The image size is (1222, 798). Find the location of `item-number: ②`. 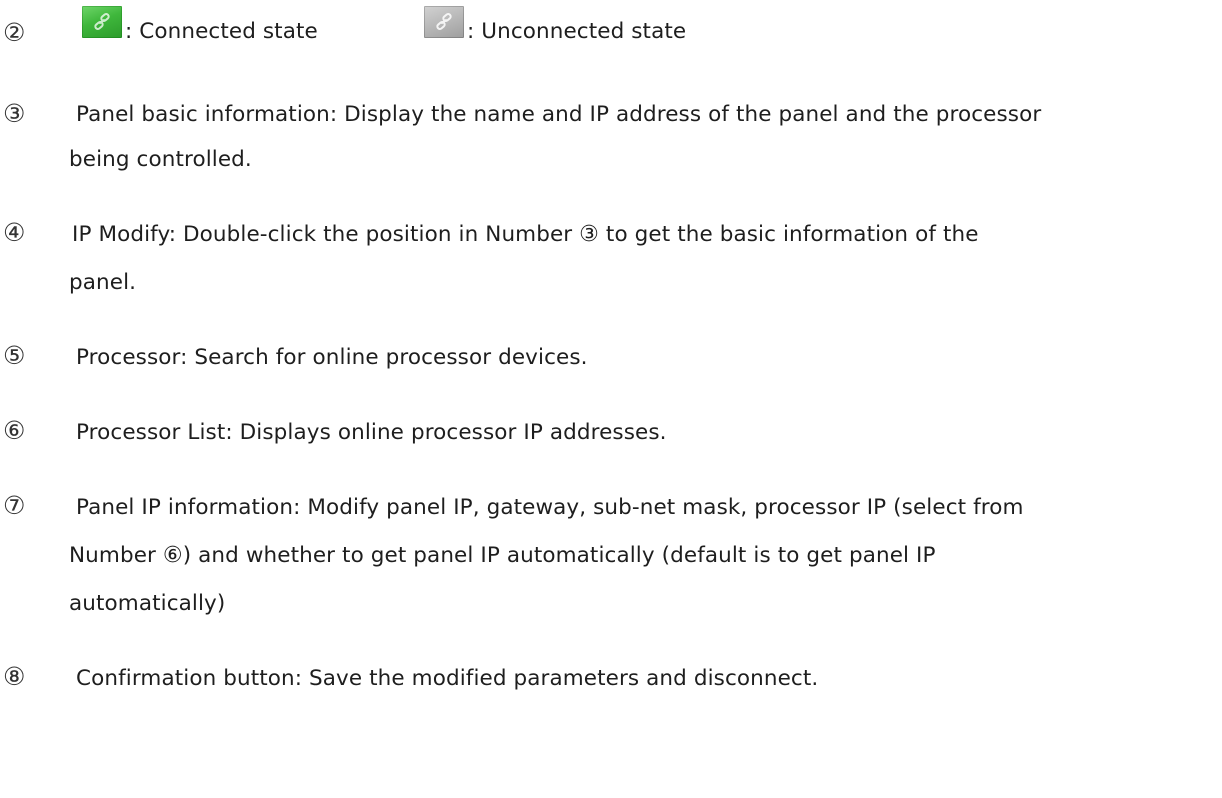

item-number: ② is located at coordinates (14, 32).